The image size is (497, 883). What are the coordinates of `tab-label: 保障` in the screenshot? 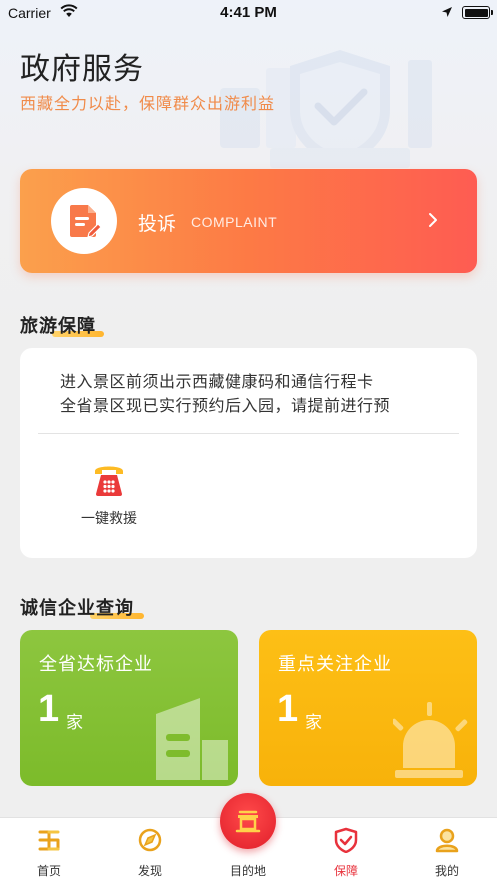 It's located at (345, 871).